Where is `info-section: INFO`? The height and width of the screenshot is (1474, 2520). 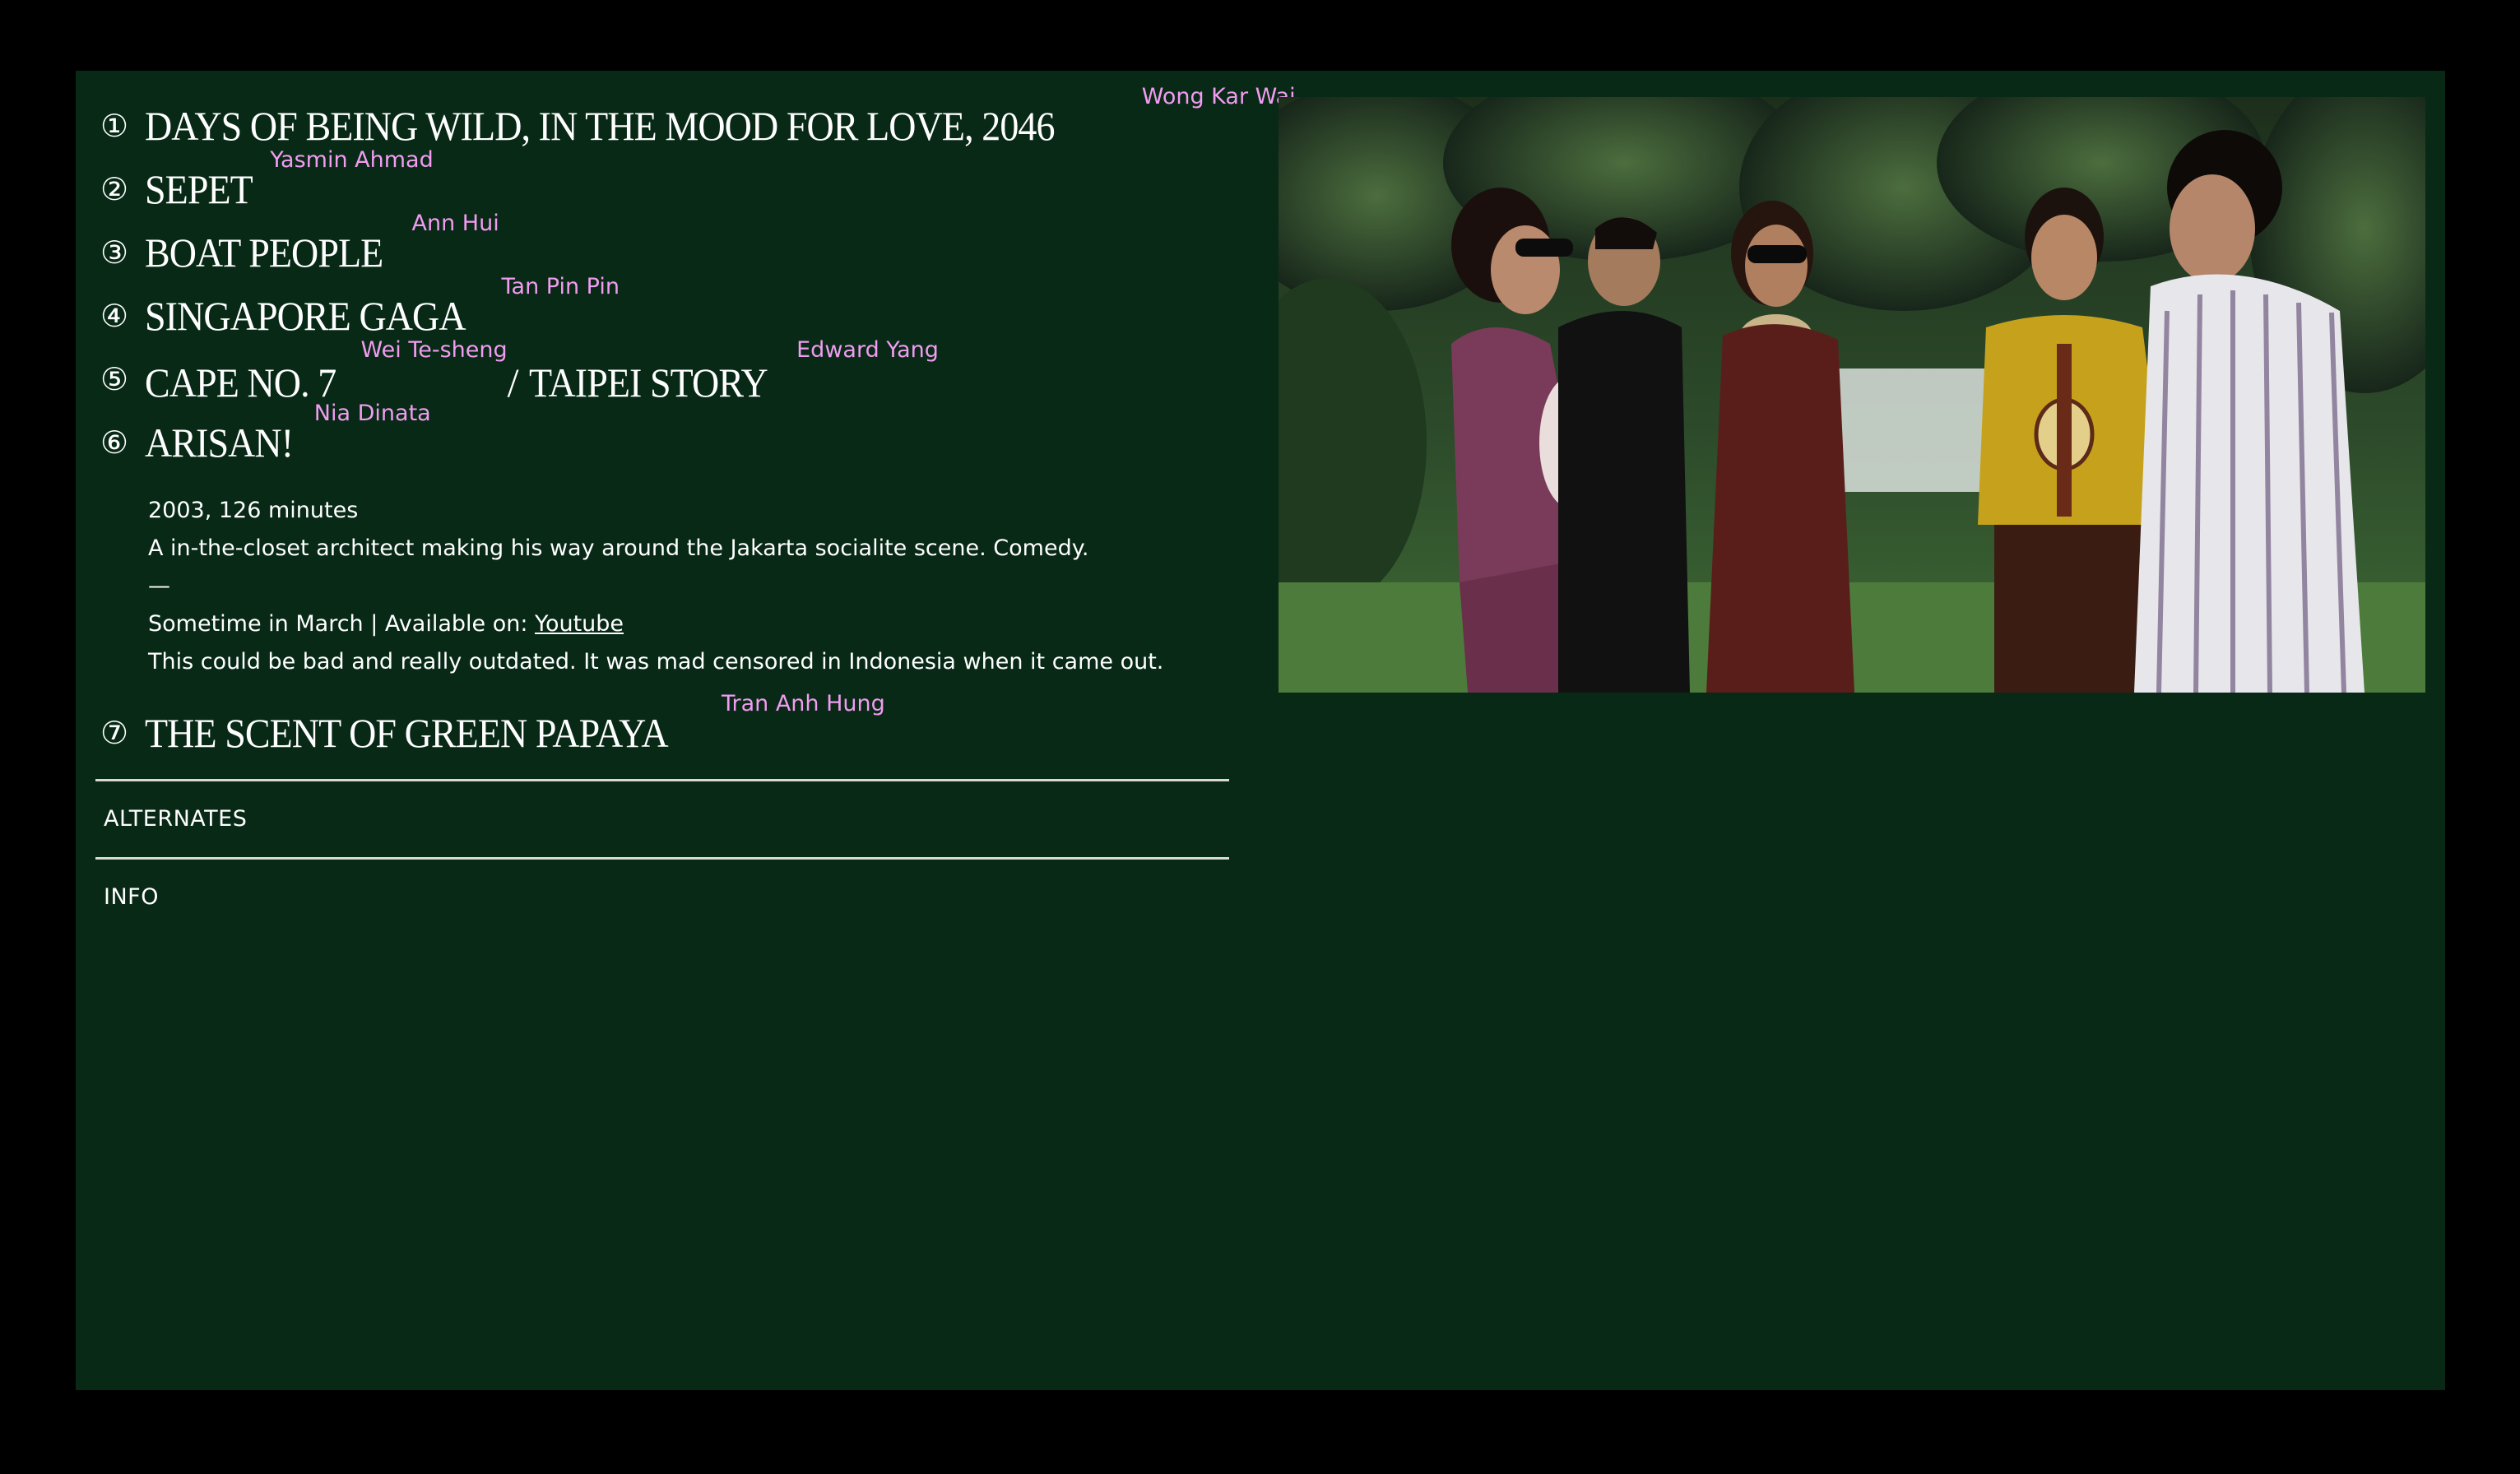
info-section: INFO is located at coordinates (662, 896).